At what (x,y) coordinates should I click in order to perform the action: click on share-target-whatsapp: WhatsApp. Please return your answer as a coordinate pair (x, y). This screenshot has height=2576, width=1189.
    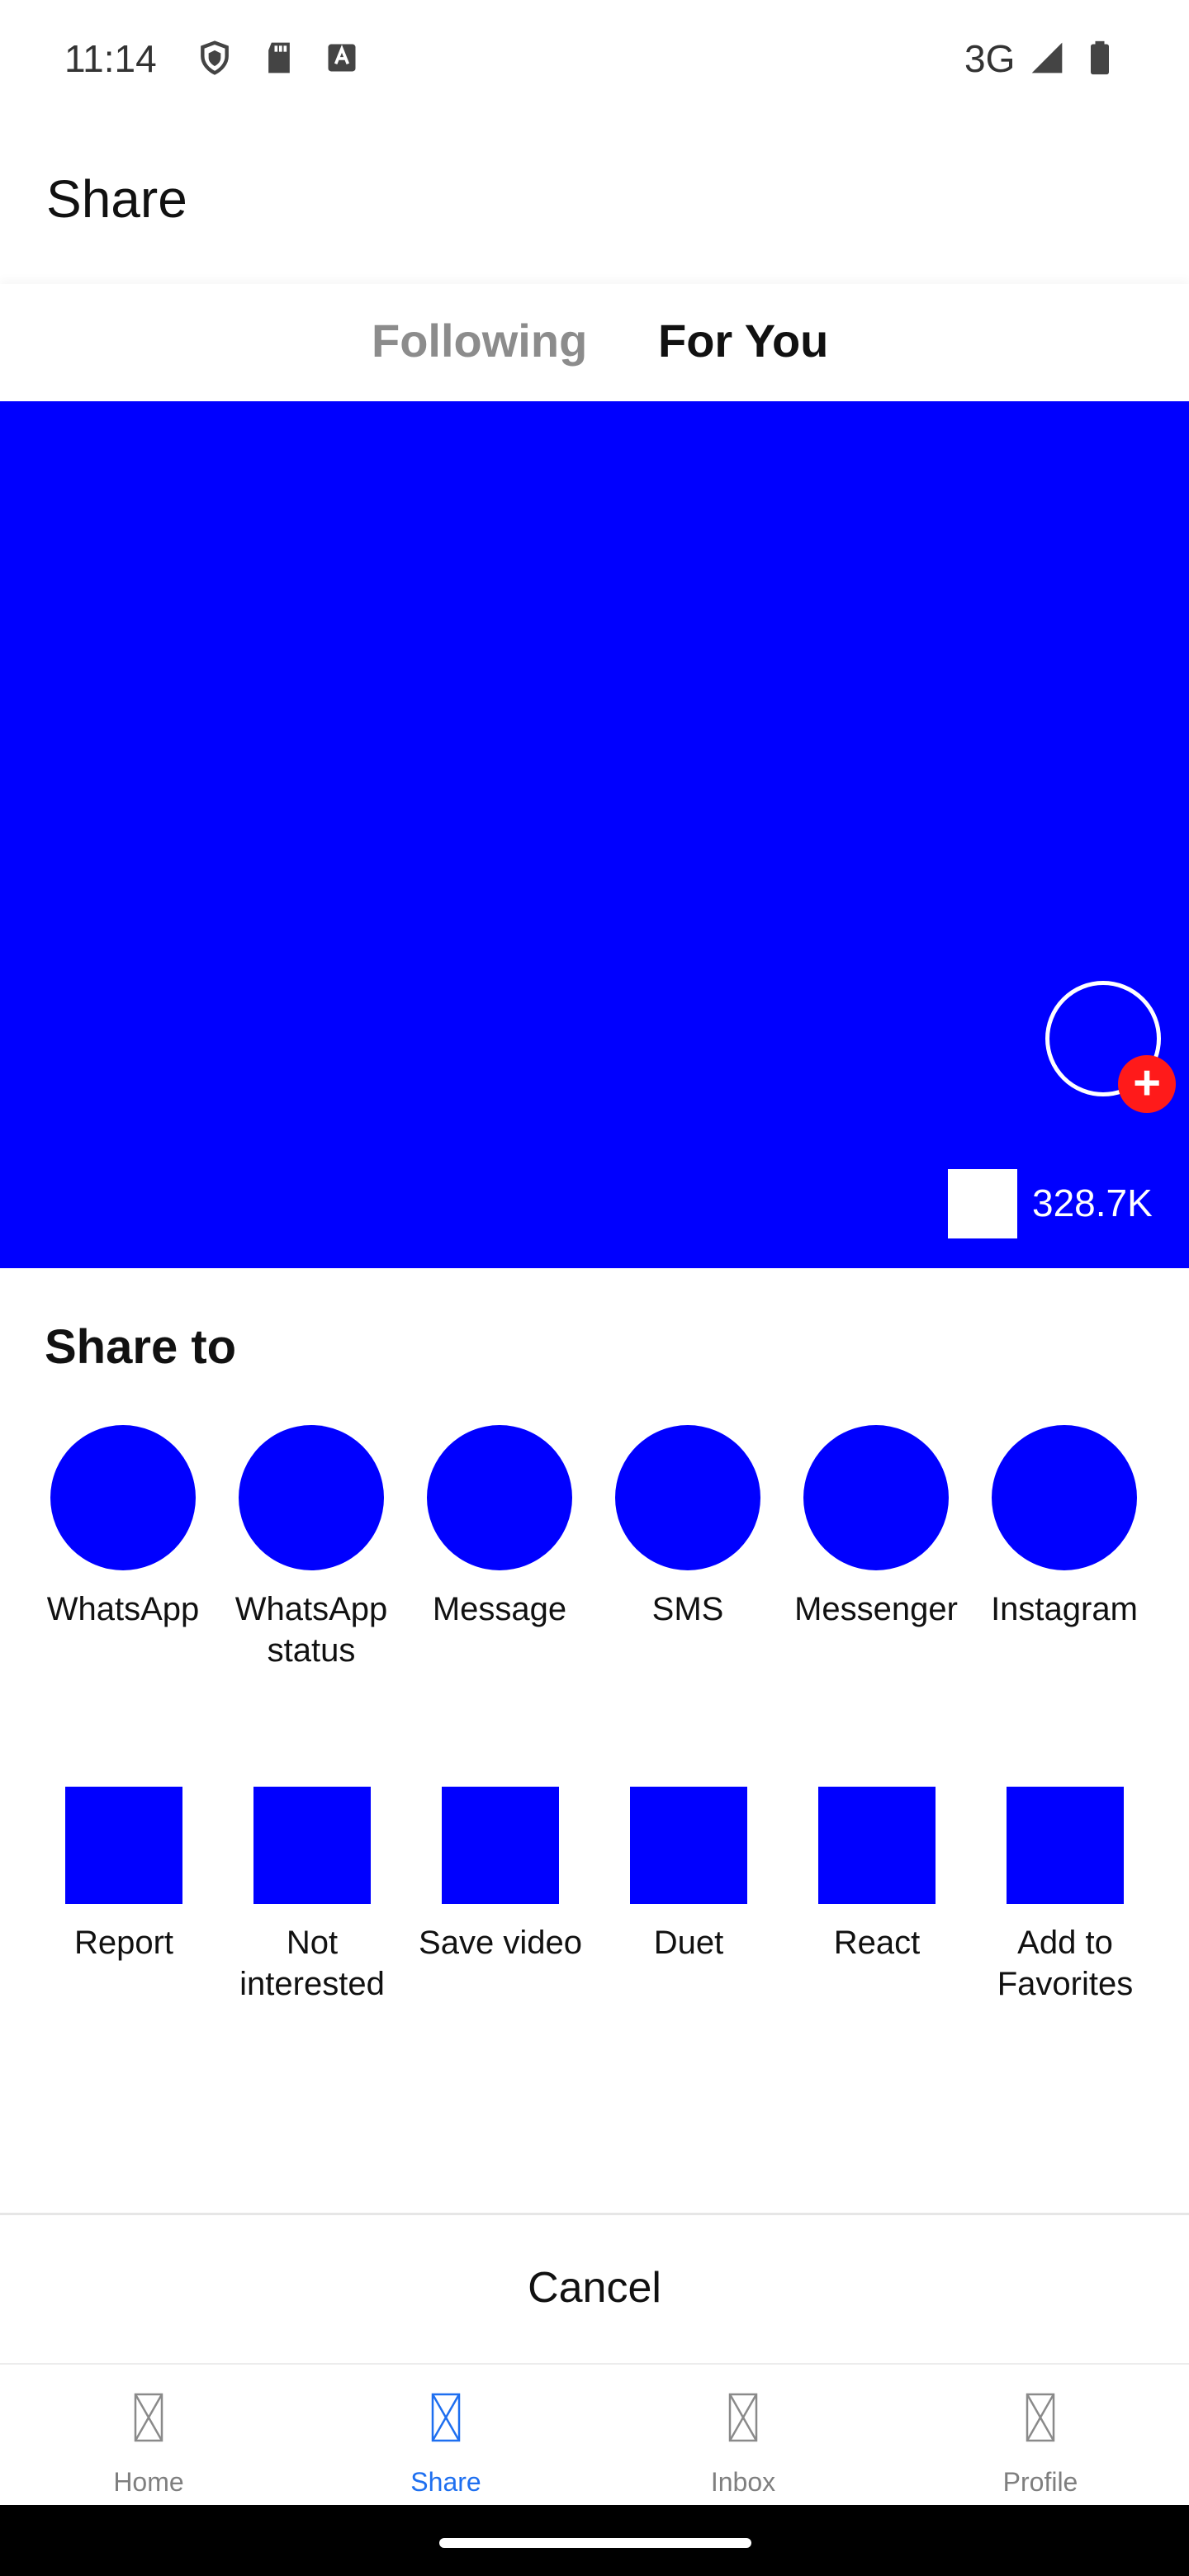
    Looking at the image, I should click on (123, 1609).